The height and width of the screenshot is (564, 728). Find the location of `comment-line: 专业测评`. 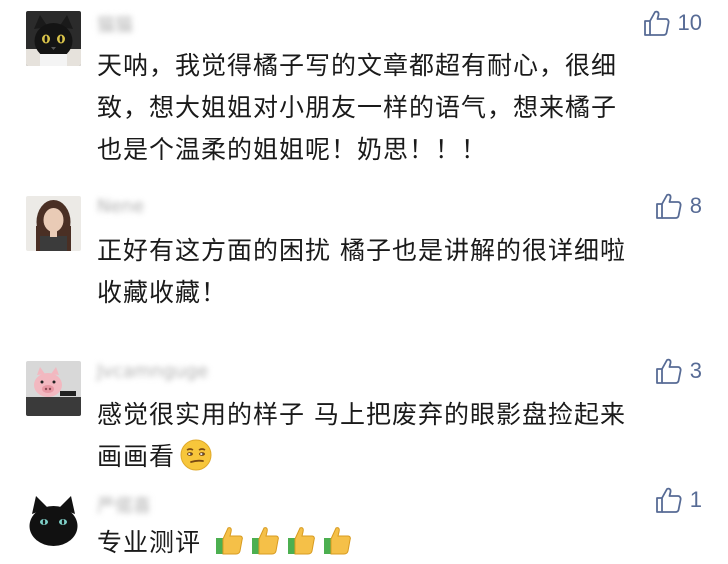

comment-line: 专业测评 is located at coordinates (397, 543).